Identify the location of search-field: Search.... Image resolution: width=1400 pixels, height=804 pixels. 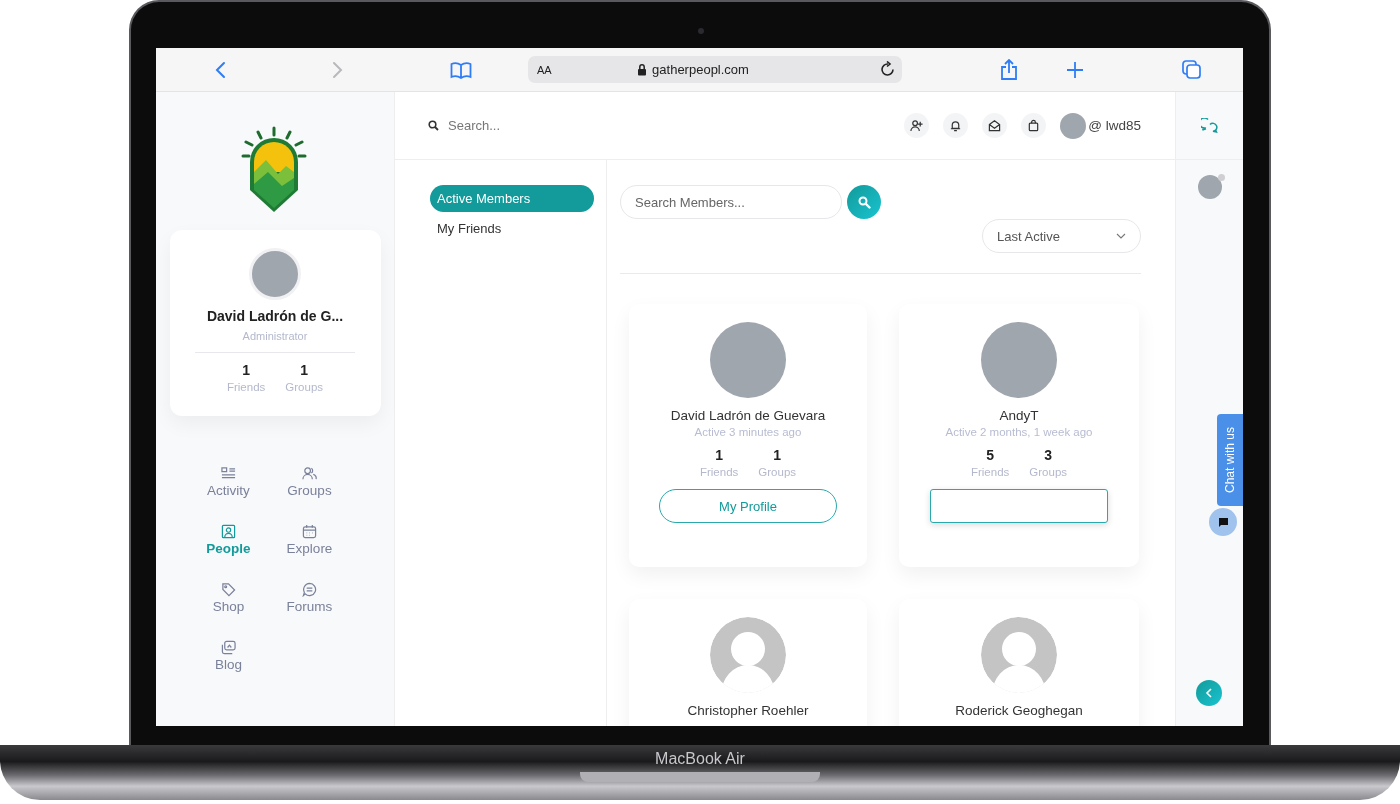
(523, 125).